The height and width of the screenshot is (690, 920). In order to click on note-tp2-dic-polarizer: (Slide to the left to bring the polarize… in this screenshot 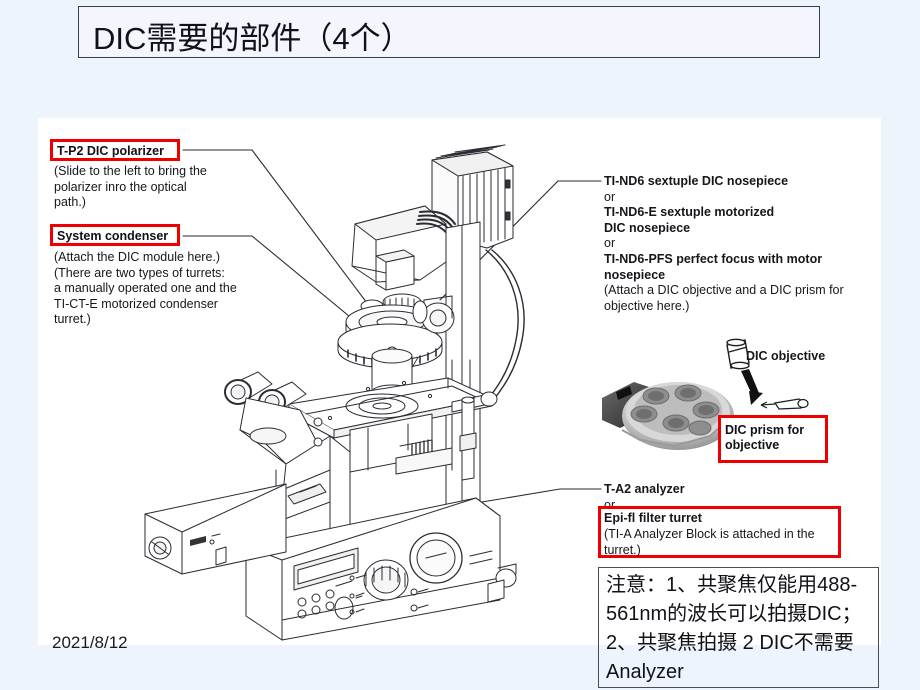, I will do `click(130, 186)`.